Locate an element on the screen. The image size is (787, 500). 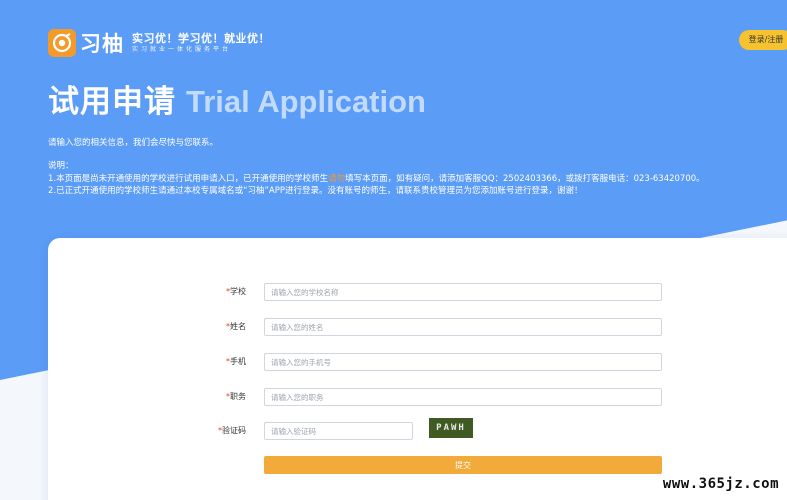
notes-heading: 说明： is located at coordinates (61, 166).